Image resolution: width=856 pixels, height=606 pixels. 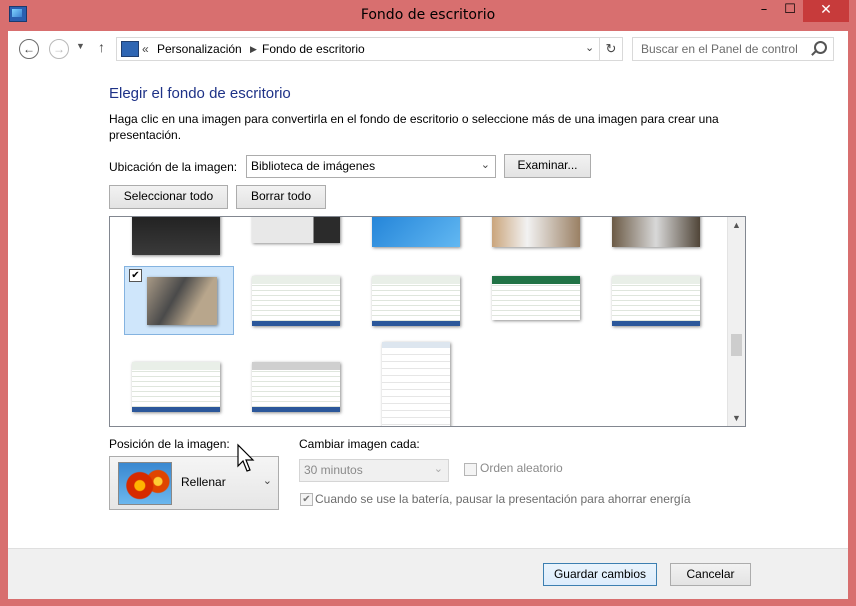 What do you see at coordinates (246, 457) in the screenshot?
I see `mouse-pointer-icon` at bounding box center [246, 457].